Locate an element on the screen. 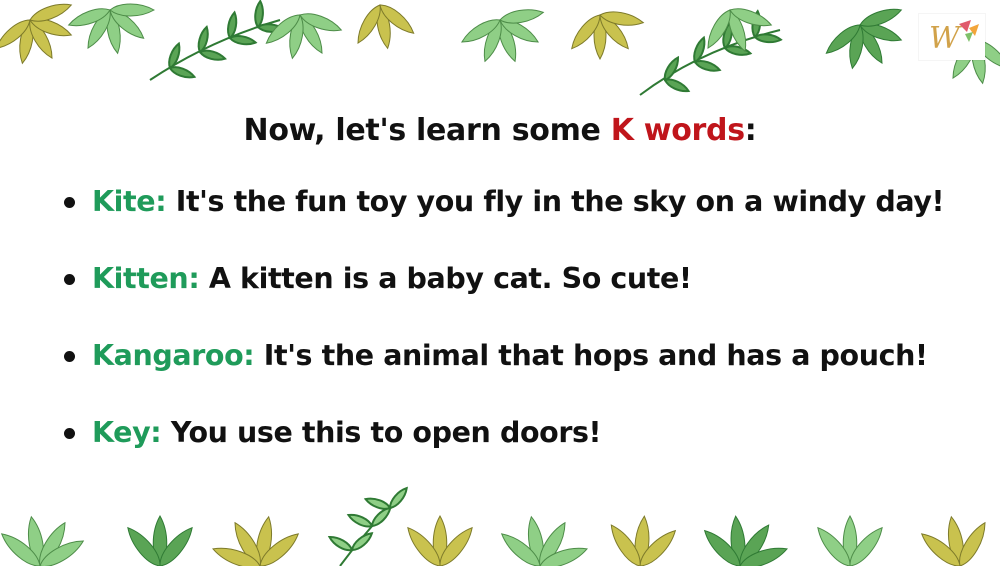 The width and height of the screenshot is (1000, 566). title-prefix: Now, let's learn some is located at coordinates (427, 130).